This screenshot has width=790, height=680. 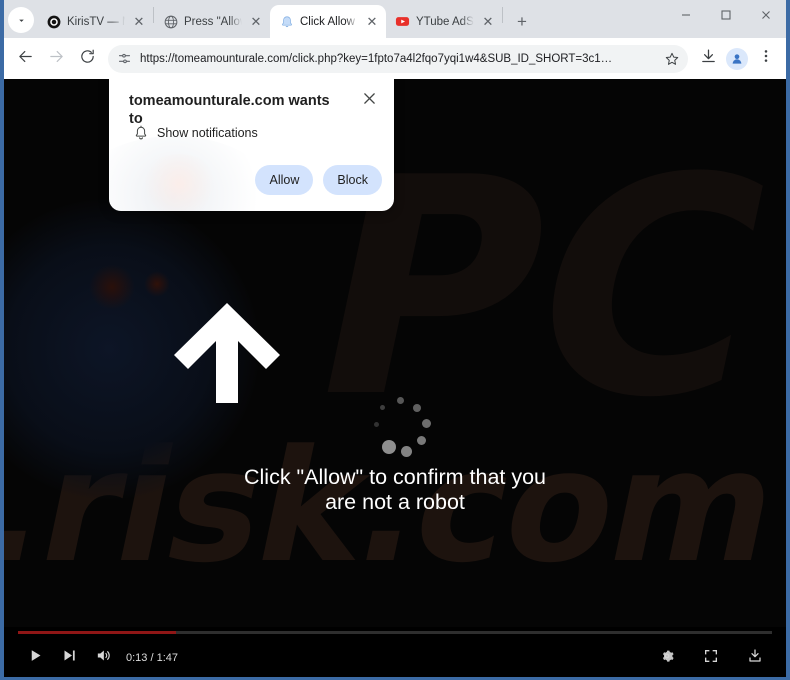 I want to click on tab-strip: KirisTV — Movie ✕ Press "Allow" to ✕, so click(x=395, y=19).